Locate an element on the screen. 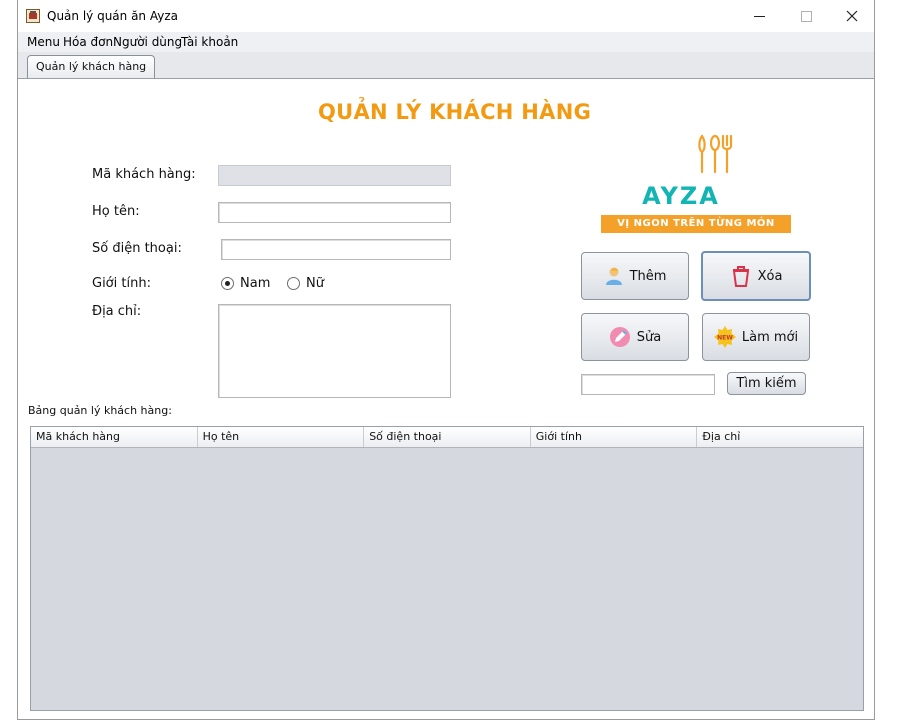 The height and width of the screenshot is (721, 900). add-user-icon is located at coordinates (614, 276).